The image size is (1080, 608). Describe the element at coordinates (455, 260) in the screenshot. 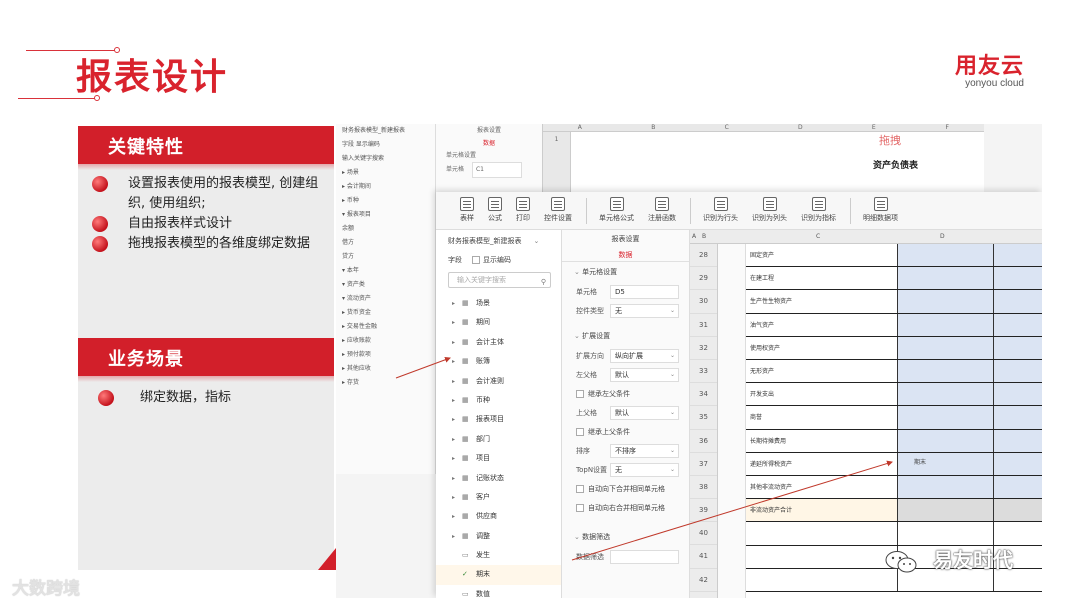

I see `tab-fields: 字段` at that location.